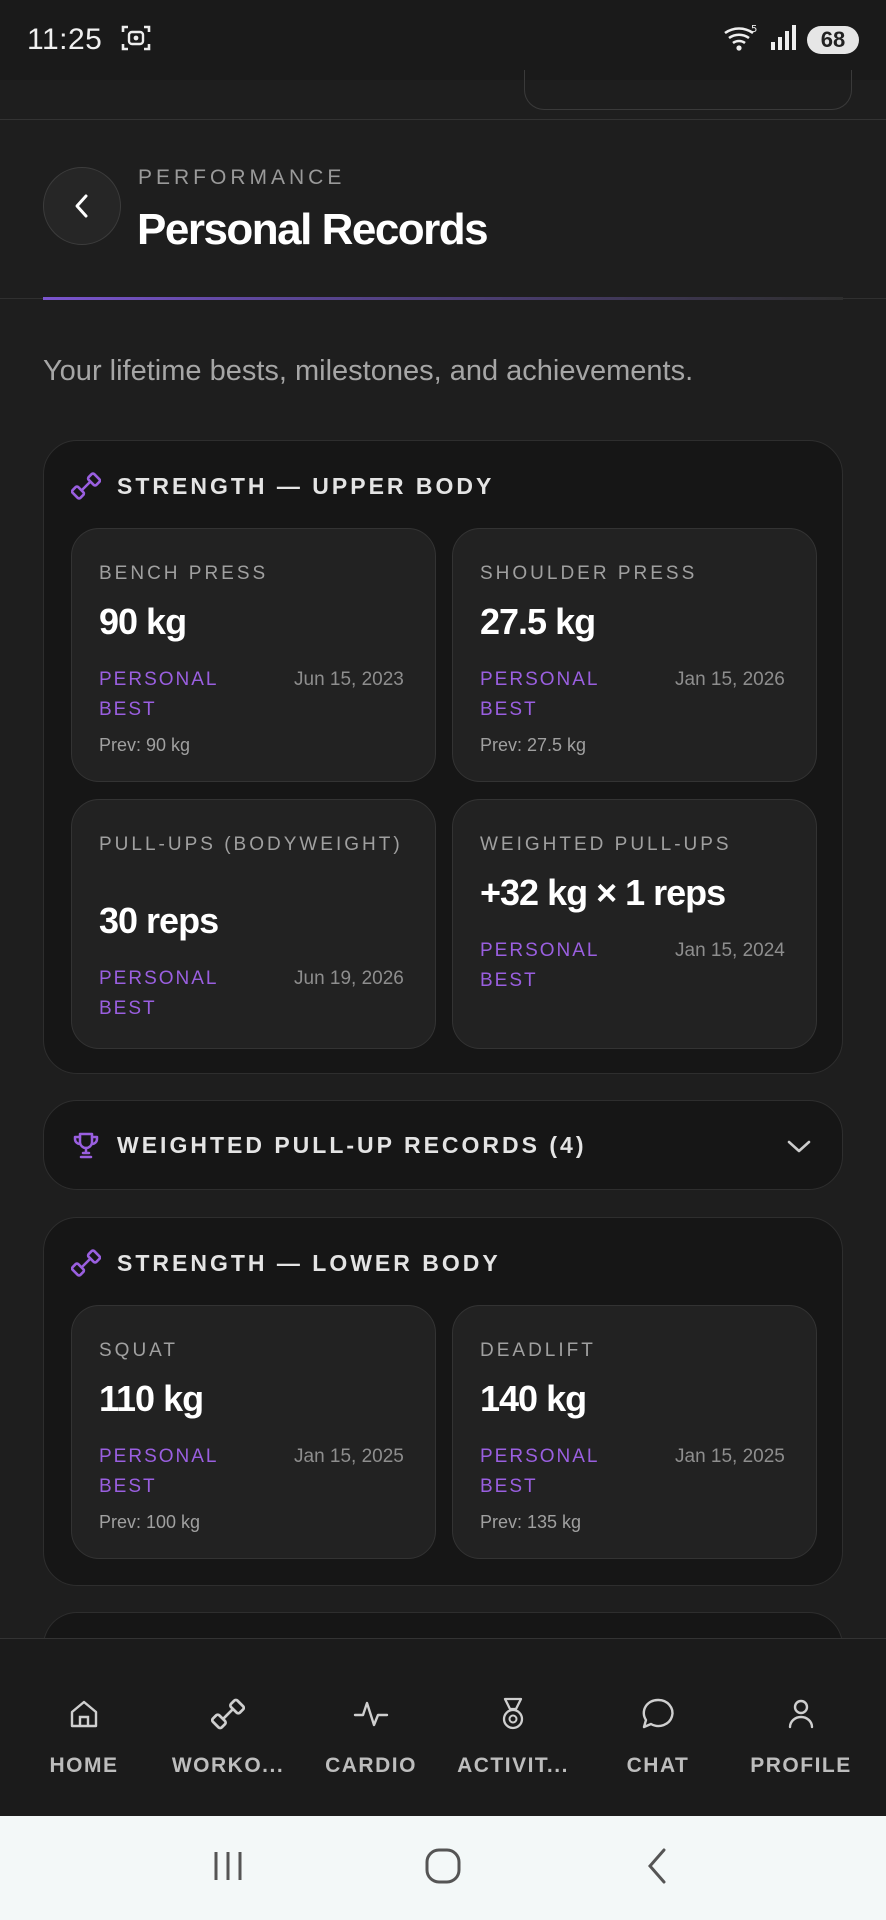 This screenshot has width=886, height=1920. Describe the element at coordinates (65, 39) in the screenshot. I see `status-time: 11:25` at that location.